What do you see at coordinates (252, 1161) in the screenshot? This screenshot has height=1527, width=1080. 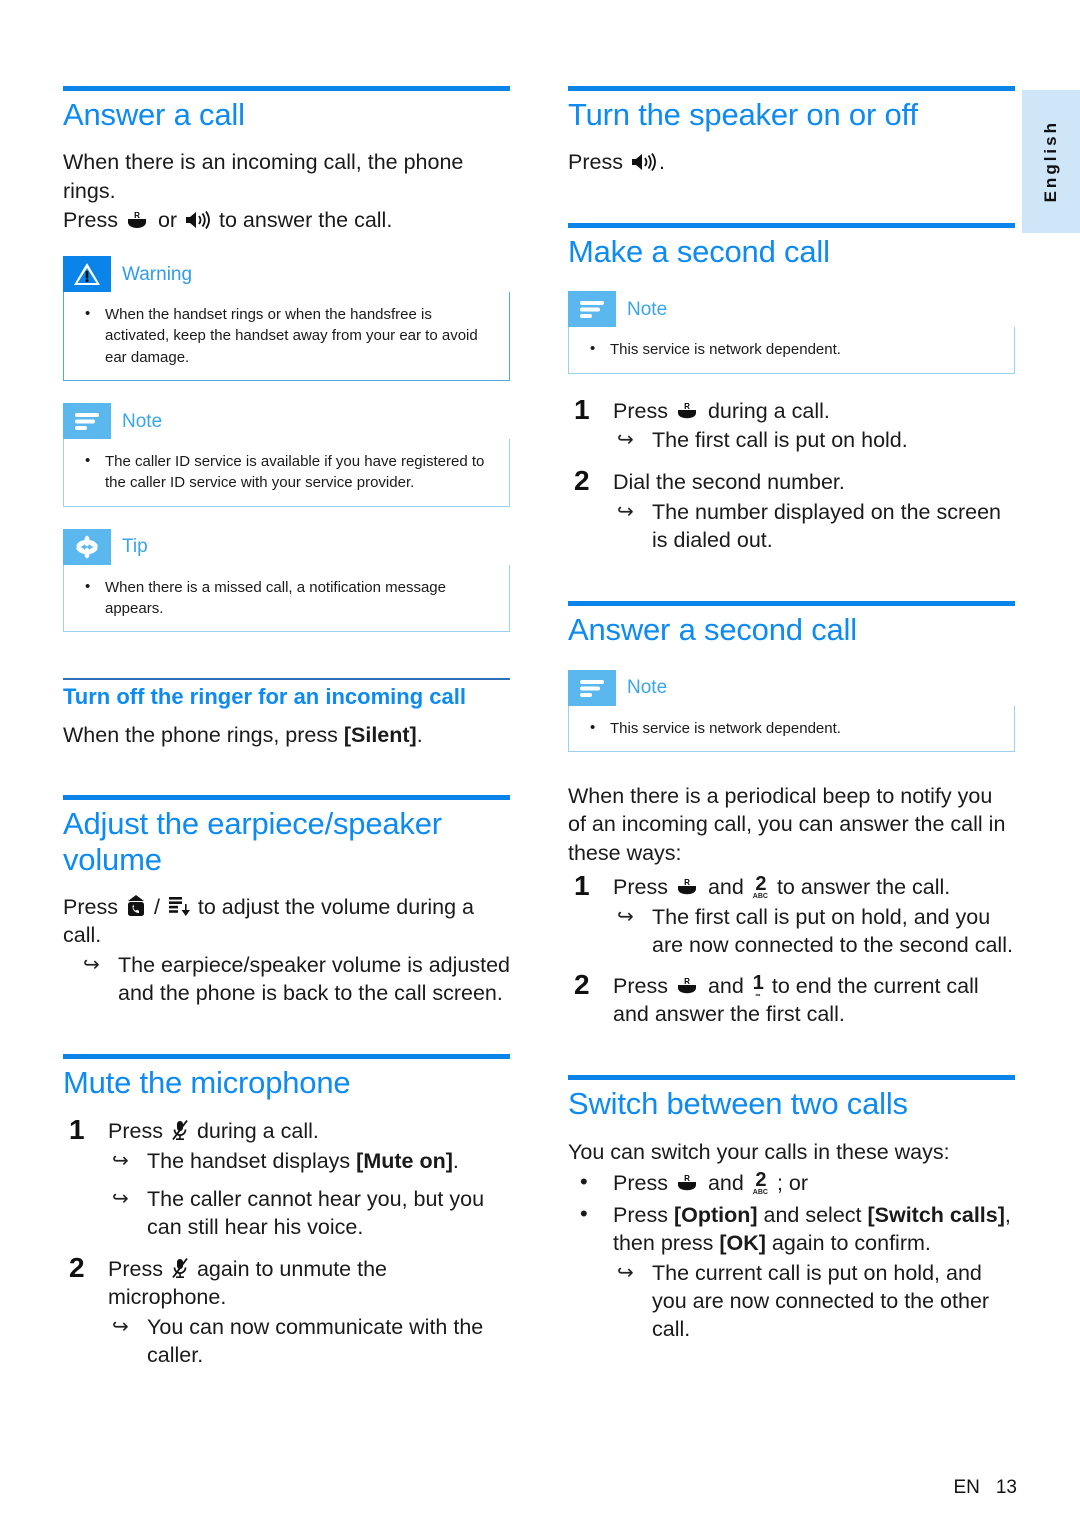 I see `result-before: The handset displays` at bounding box center [252, 1161].